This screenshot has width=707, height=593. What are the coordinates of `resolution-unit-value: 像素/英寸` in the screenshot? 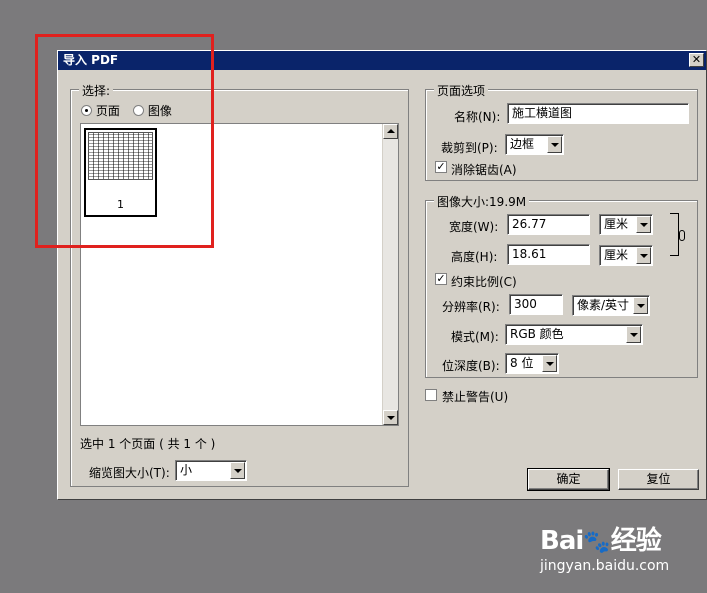 It's located at (603, 305).